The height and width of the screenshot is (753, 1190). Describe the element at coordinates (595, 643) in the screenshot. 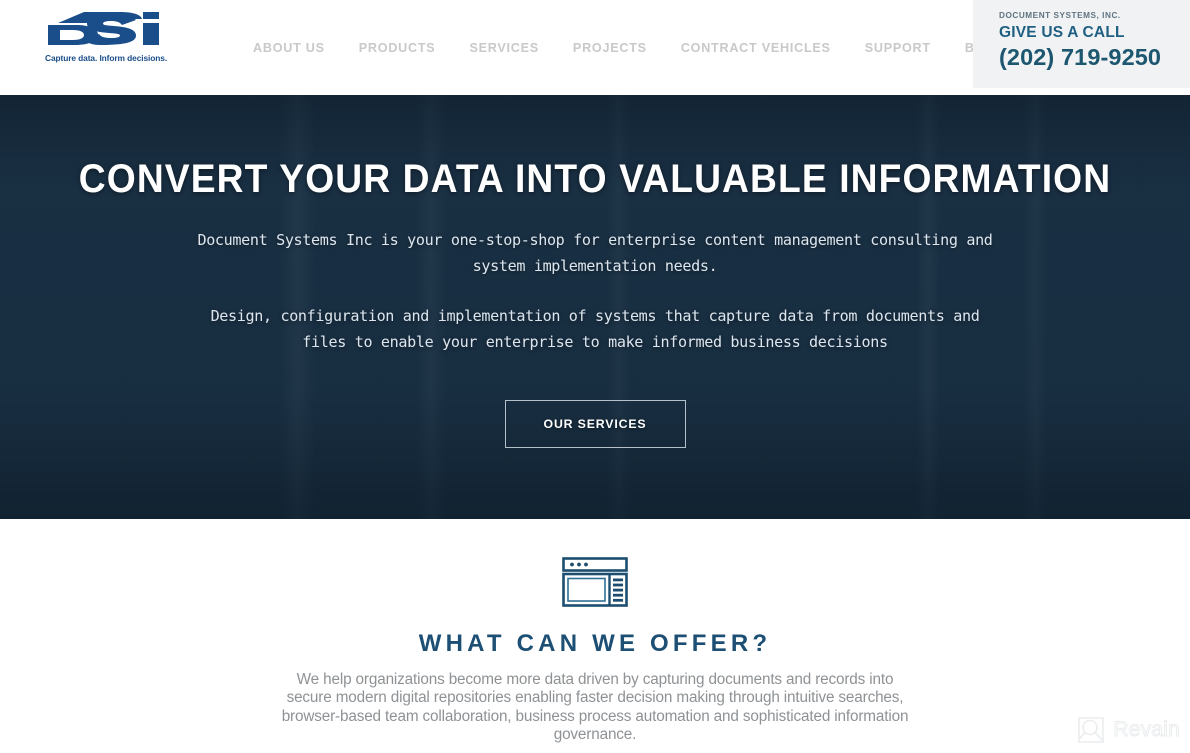

I see `offer-heading: WHAT CAN WE OFFER?` at that location.